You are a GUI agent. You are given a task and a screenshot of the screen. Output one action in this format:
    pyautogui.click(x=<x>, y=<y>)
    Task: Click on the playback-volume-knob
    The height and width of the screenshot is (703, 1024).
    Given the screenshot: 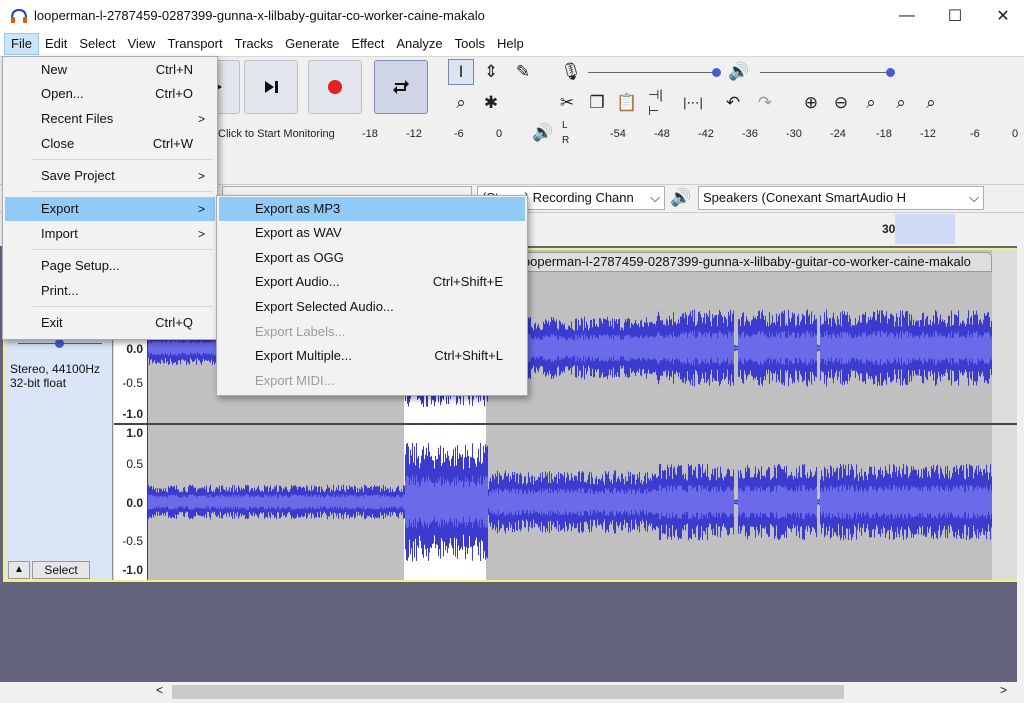 What is the action you would take?
    pyautogui.click(x=890, y=72)
    